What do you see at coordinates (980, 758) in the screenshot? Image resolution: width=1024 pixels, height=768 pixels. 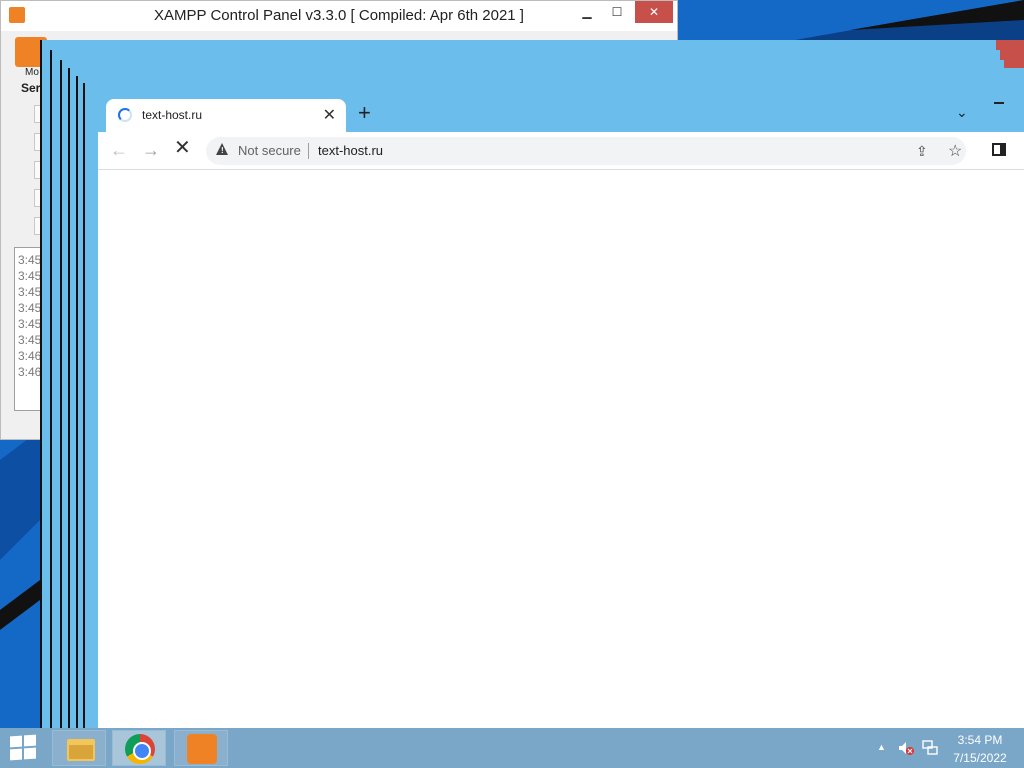 I see `clock-date: 7/15/2022` at bounding box center [980, 758].